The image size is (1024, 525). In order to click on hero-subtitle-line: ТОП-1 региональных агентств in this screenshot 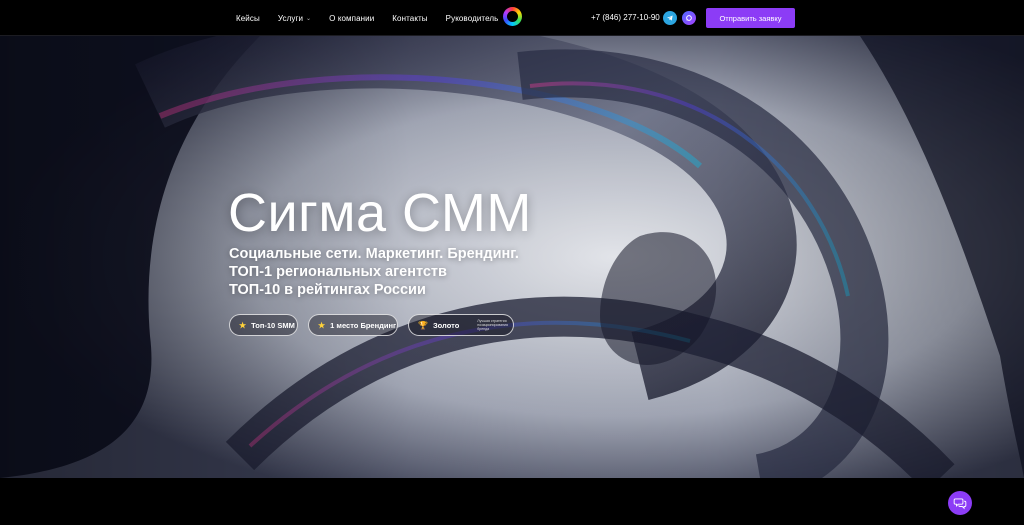, I will do `click(338, 272)`.